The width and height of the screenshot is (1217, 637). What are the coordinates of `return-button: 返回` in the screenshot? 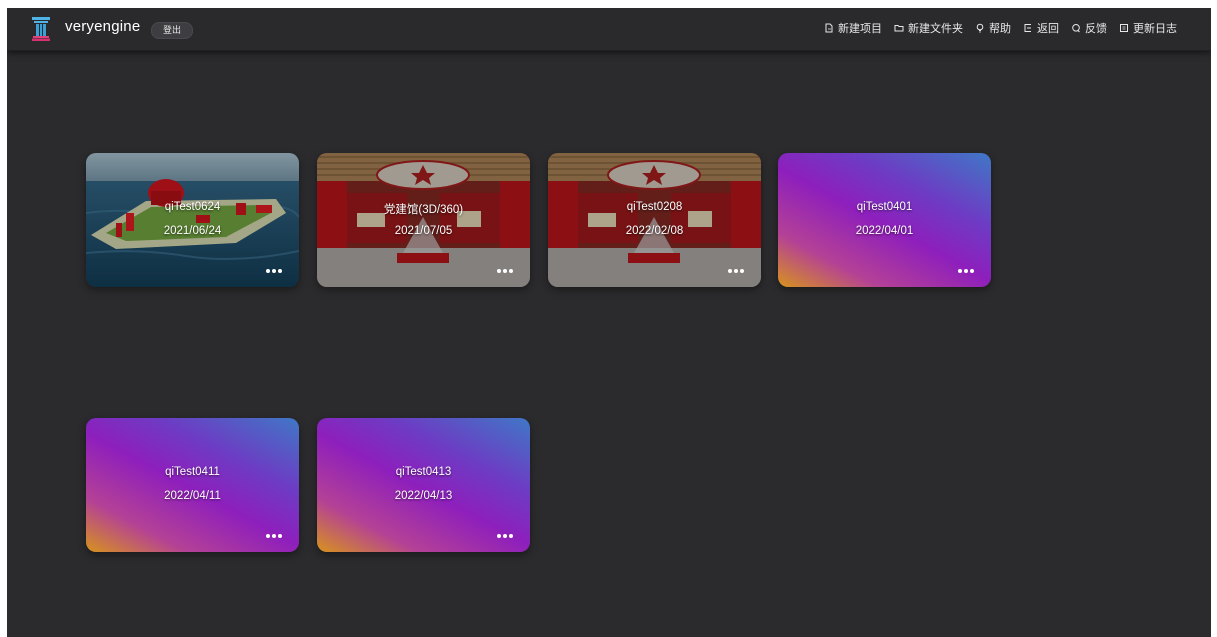 It's located at (1041, 28).